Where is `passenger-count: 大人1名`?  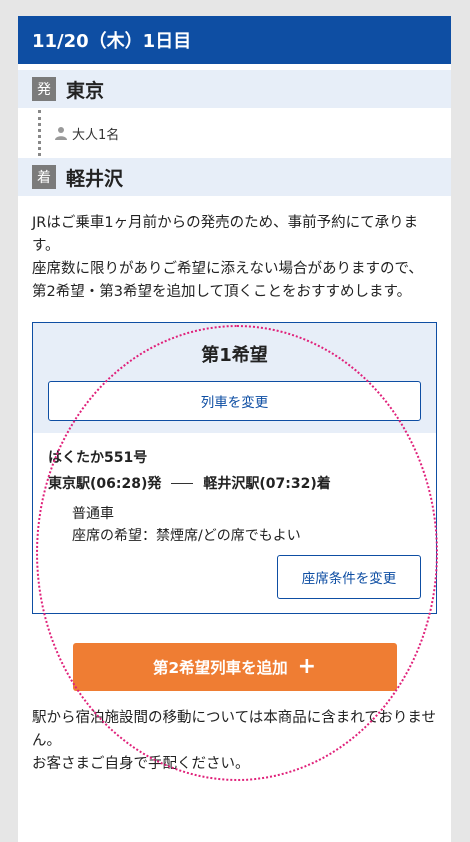
passenger-count: 大人1名 is located at coordinates (96, 135).